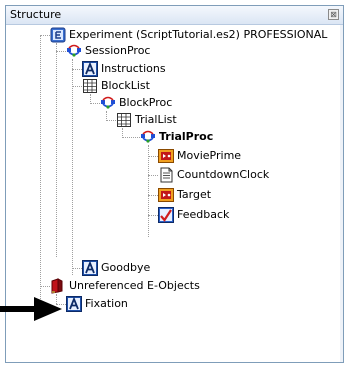 The height and width of the screenshot is (367, 349). What do you see at coordinates (118, 50) in the screenshot?
I see `tree-item-label: SessionProc` at bounding box center [118, 50].